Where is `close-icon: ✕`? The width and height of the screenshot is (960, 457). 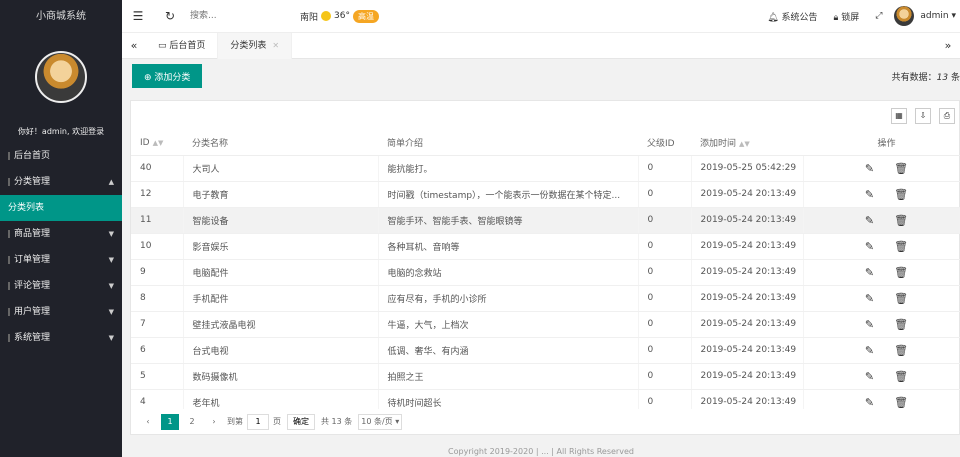 close-icon: ✕ is located at coordinates (275, 45).